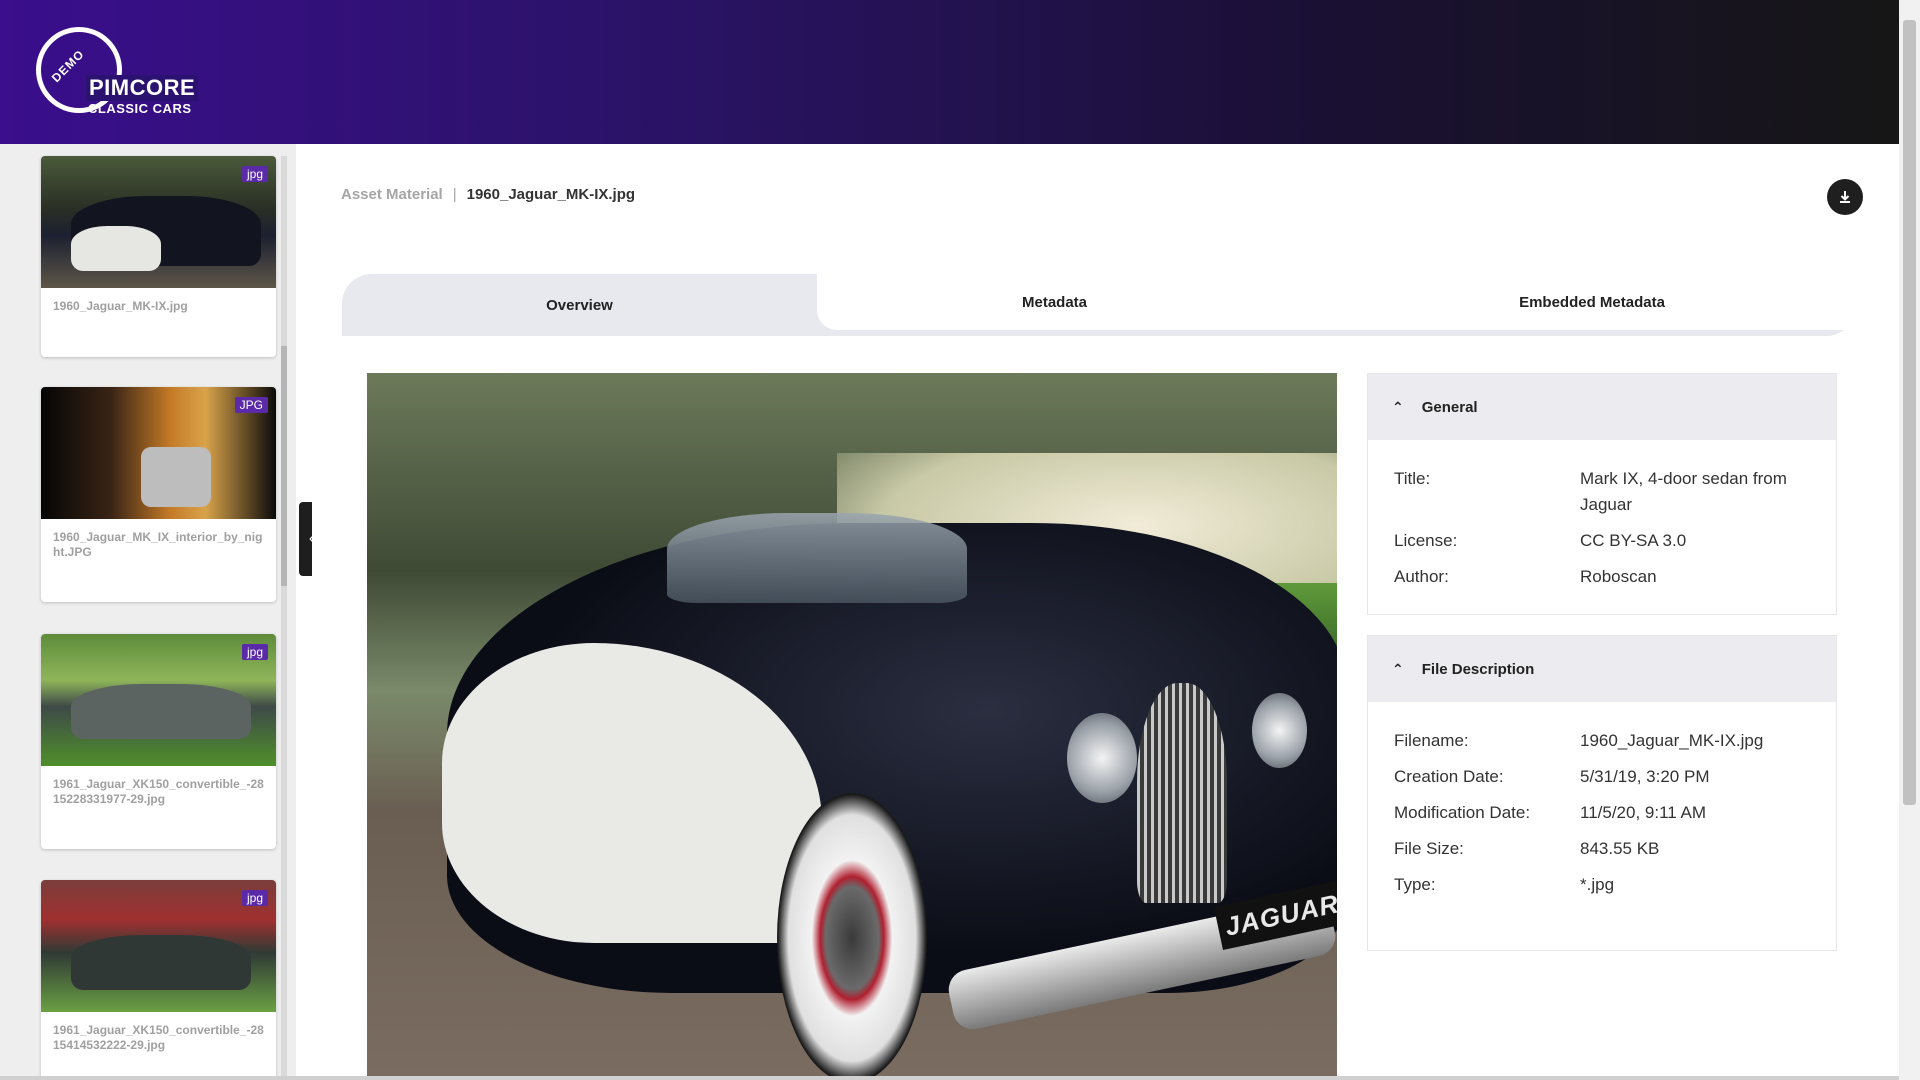  What do you see at coordinates (1462, 812) in the screenshot?
I see `info-key: Modification Date:` at bounding box center [1462, 812].